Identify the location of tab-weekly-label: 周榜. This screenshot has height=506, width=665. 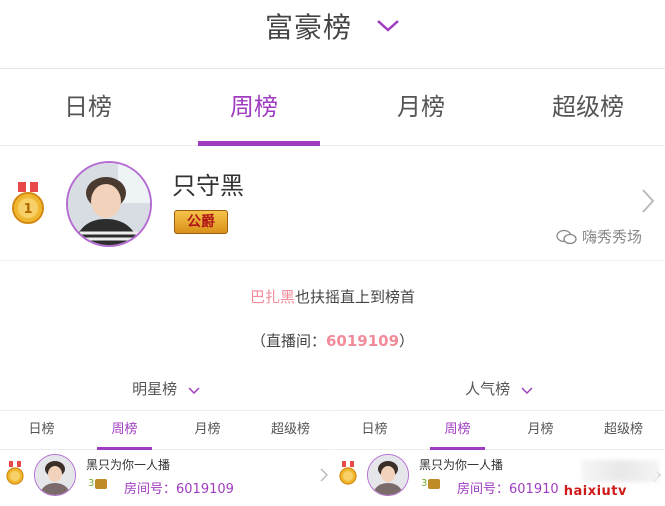
(254, 107).